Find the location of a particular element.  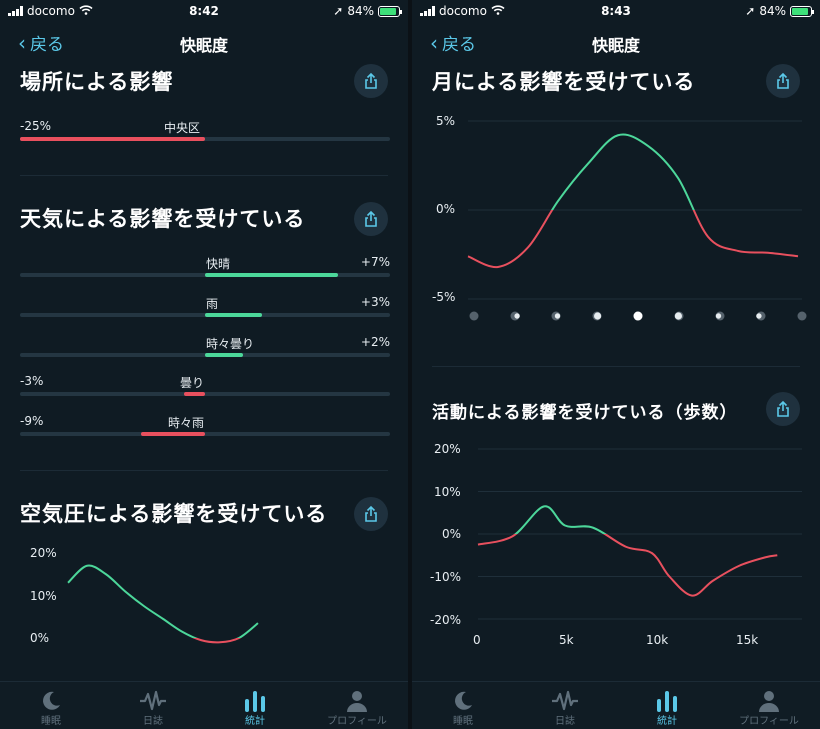

waxing-crescent-icon is located at coordinates (515, 316).